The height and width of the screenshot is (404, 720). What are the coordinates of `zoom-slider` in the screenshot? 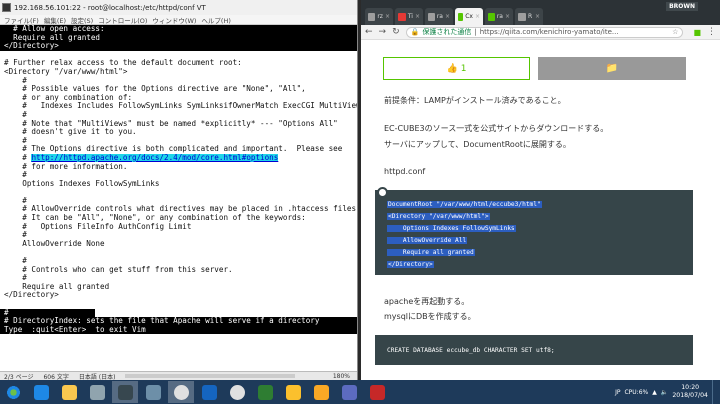 It's located at (210, 376).